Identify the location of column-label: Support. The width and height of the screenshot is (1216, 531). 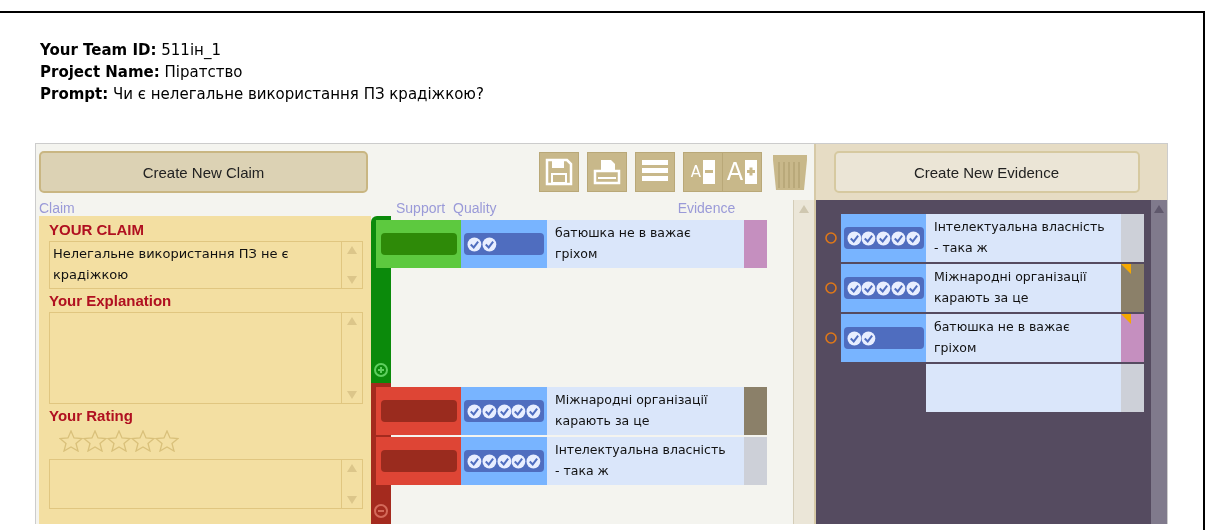
(421, 208).